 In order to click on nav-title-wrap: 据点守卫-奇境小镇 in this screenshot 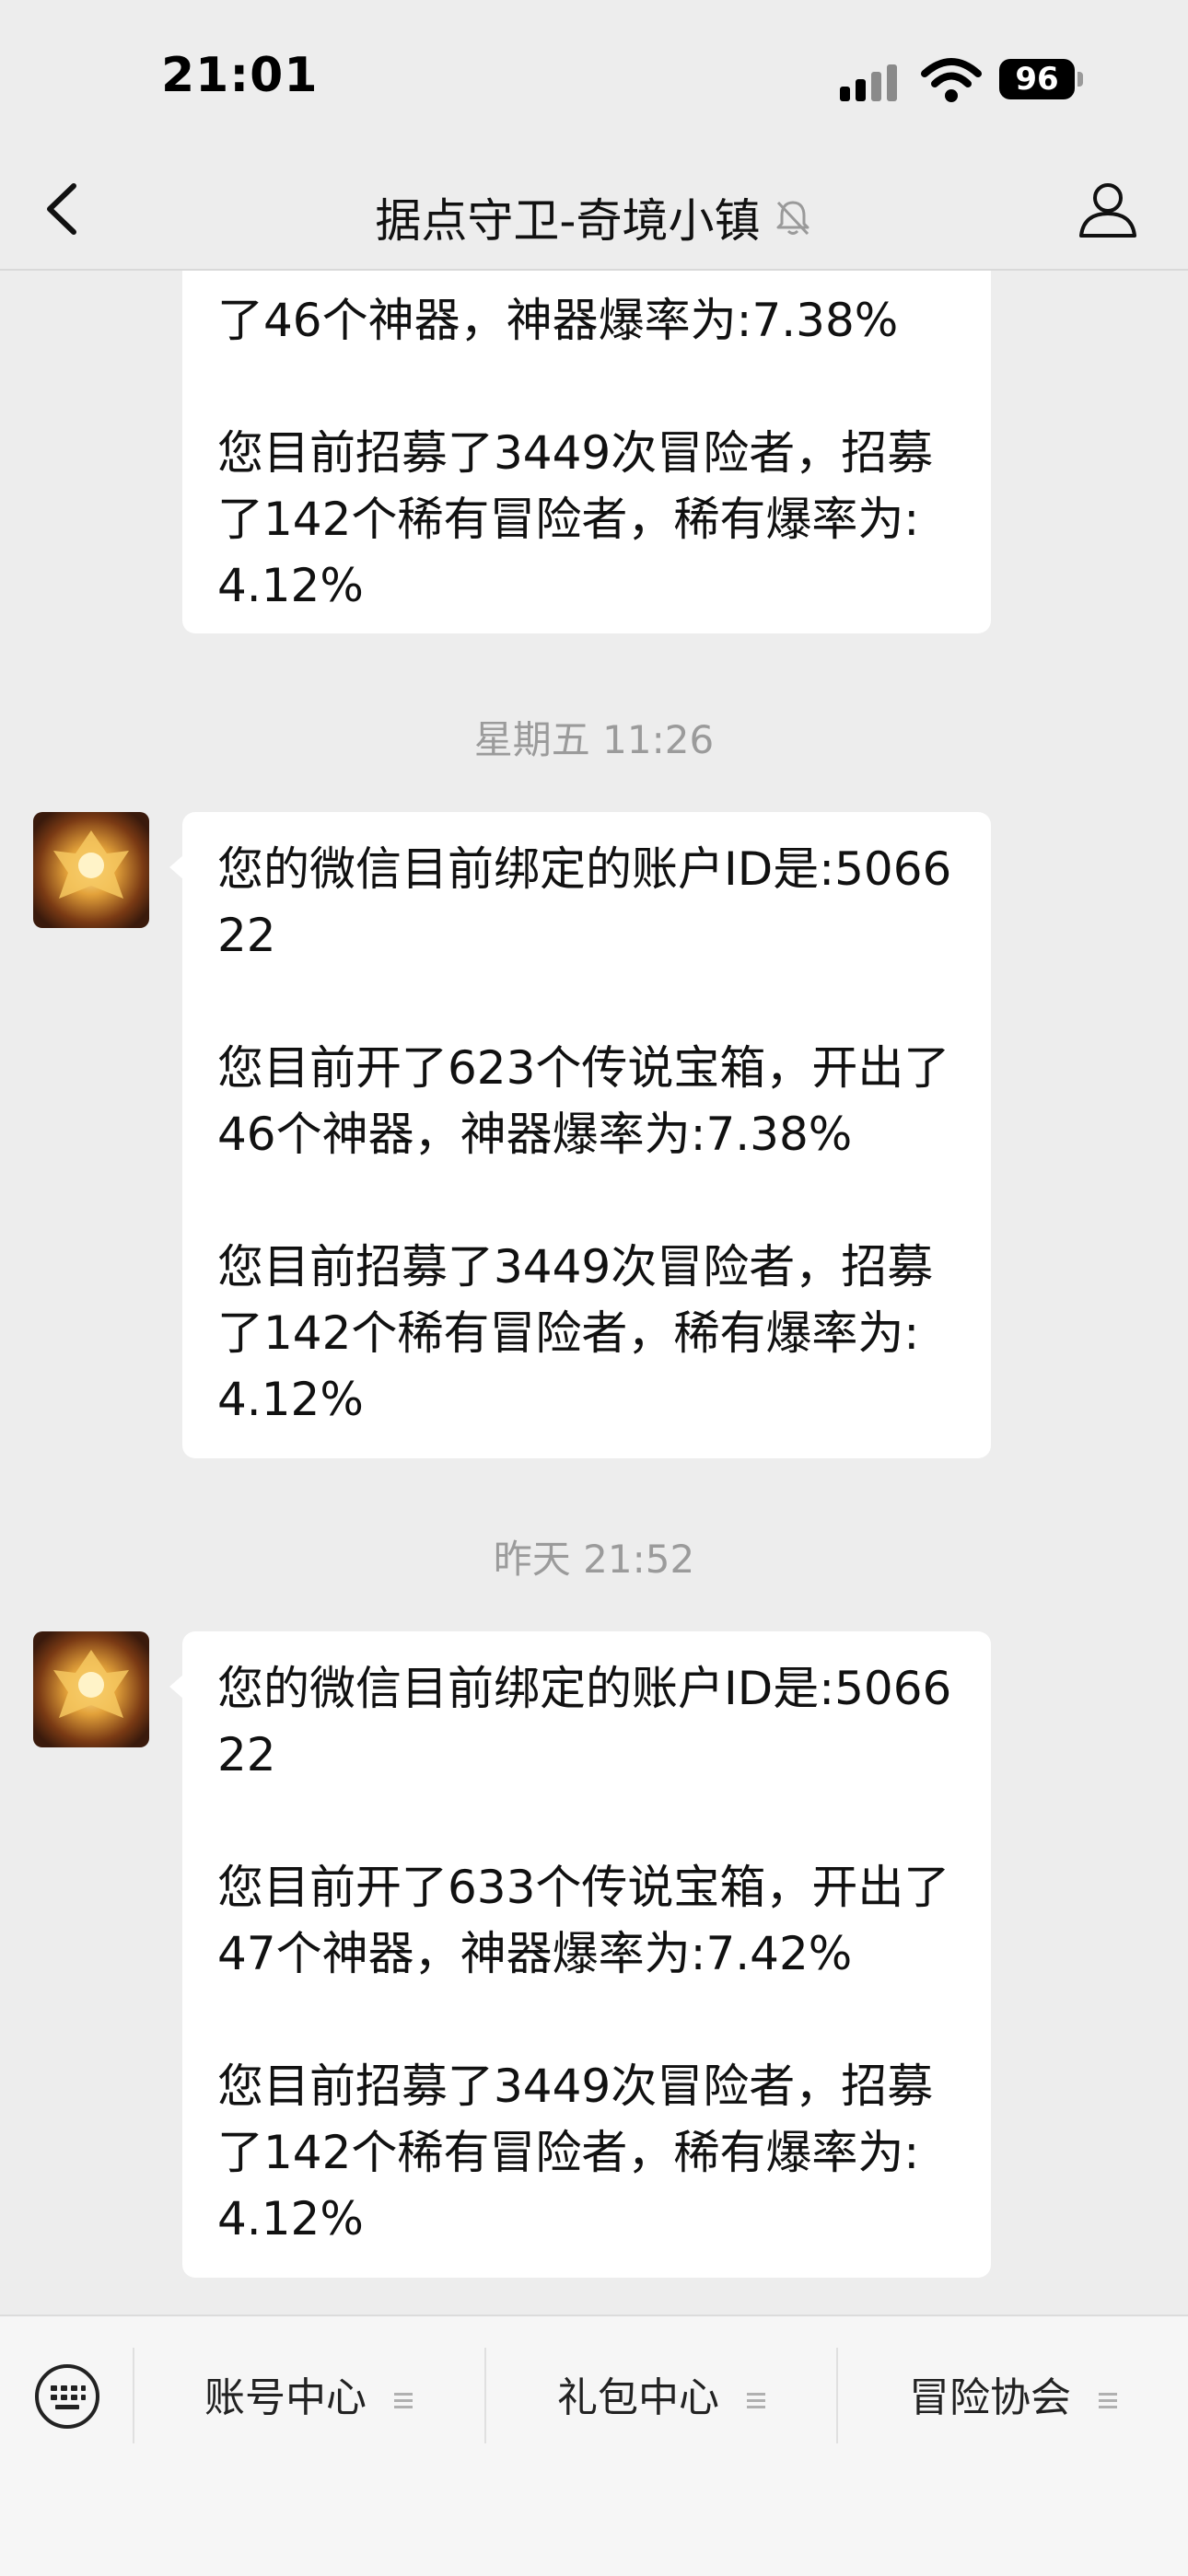, I will do `click(594, 217)`.